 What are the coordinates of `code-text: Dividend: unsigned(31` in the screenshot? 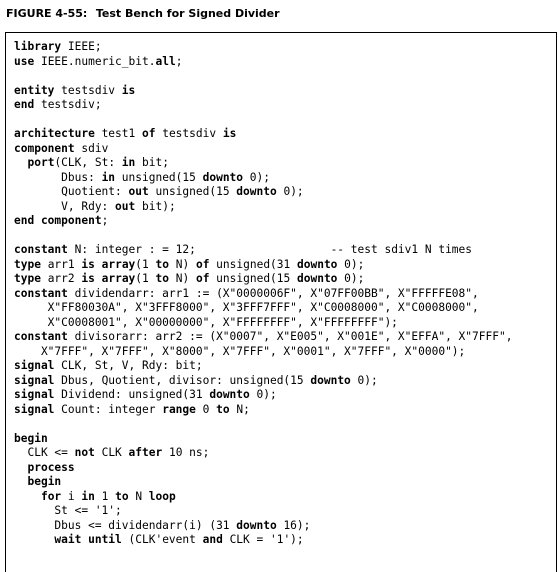 It's located at (132, 394).